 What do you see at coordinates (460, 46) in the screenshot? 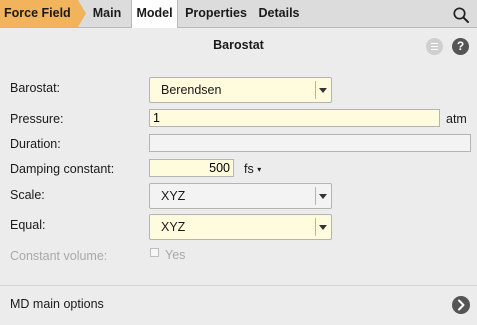
I see `help-icon: ?` at bounding box center [460, 46].